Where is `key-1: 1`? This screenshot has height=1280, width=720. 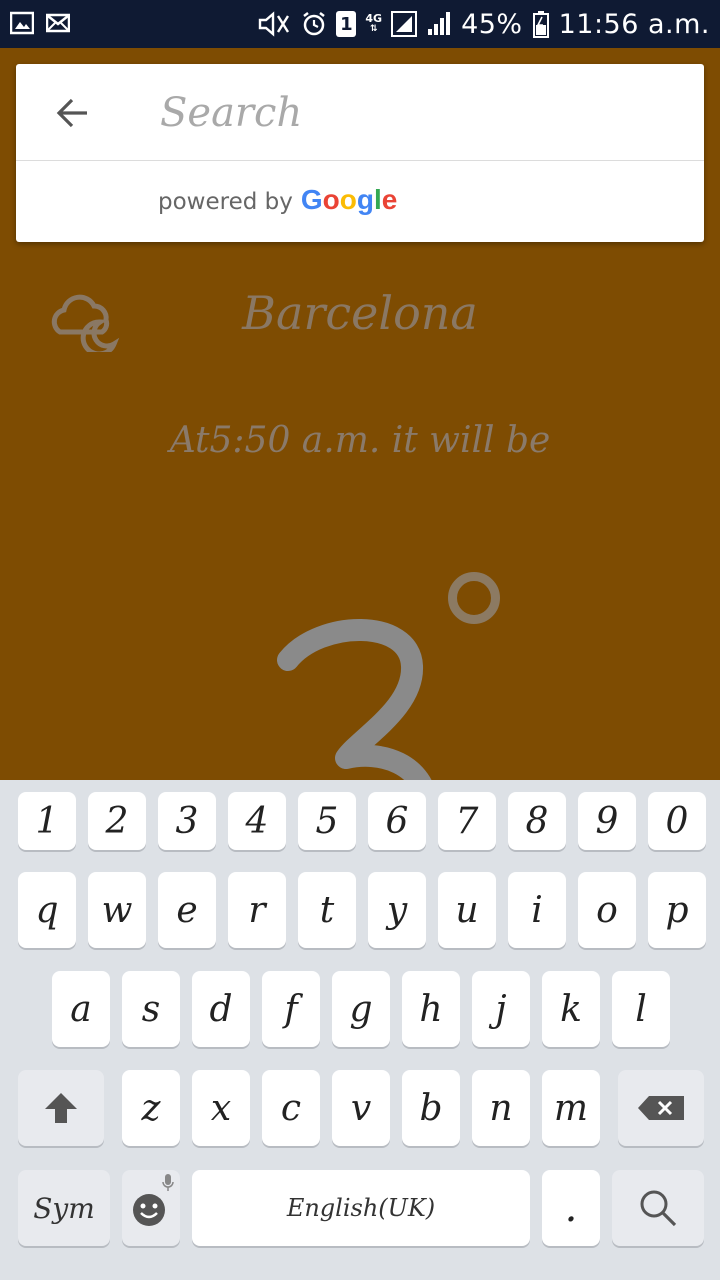
key-1: 1 is located at coordinates (47, 821).